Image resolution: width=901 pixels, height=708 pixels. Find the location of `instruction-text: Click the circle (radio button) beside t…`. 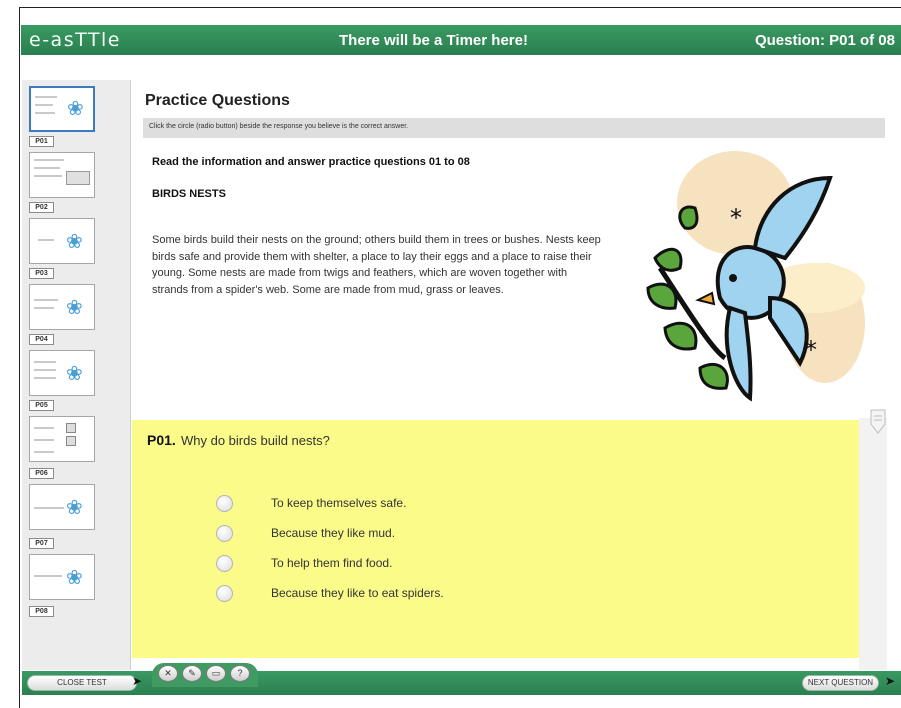

instruction-text: Click the circle (radio button) beside t… is located at coordinates (279, 126).